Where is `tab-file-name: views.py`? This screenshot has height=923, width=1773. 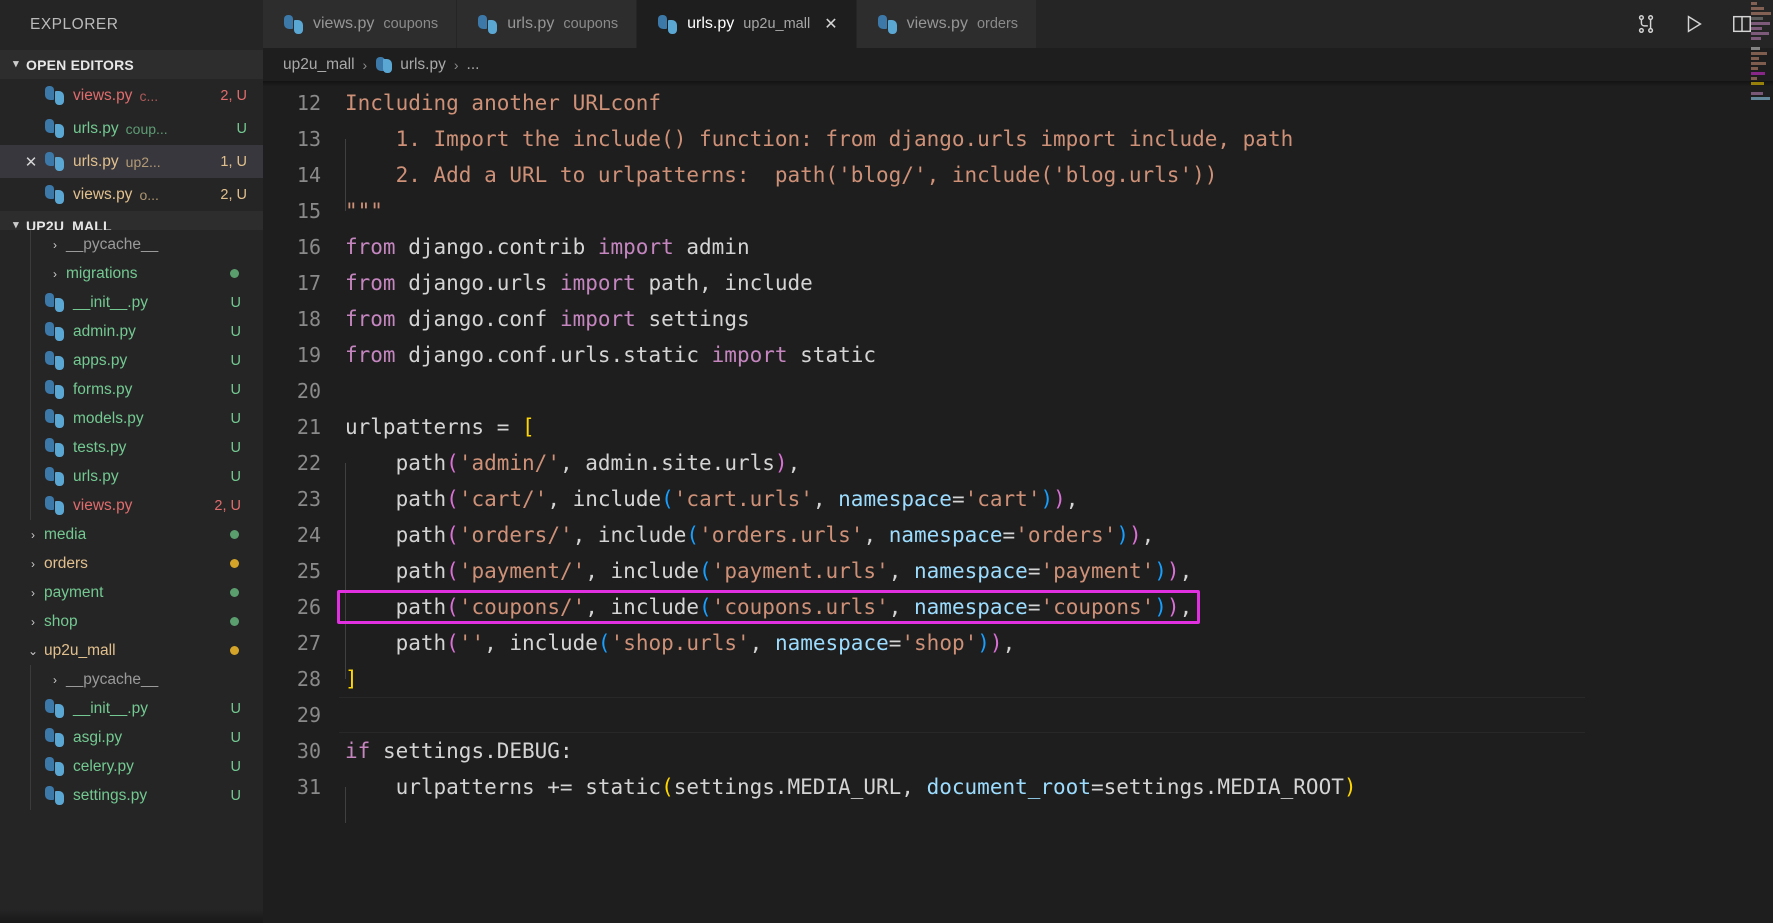
tab-file-name: views.py is located at coordinates (344, 23).